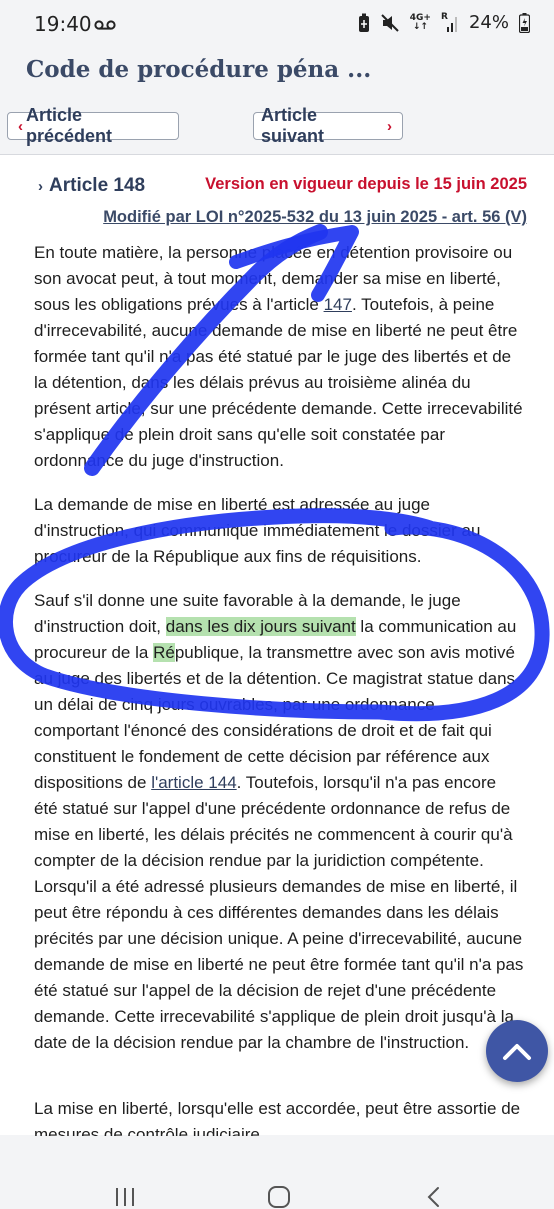 Image resolution: width=554 pixels, height=1209 pixels. Describe the element at coordinates (293, 125) in the screenshot. I see `next-article-label: Article suivant` at that location.